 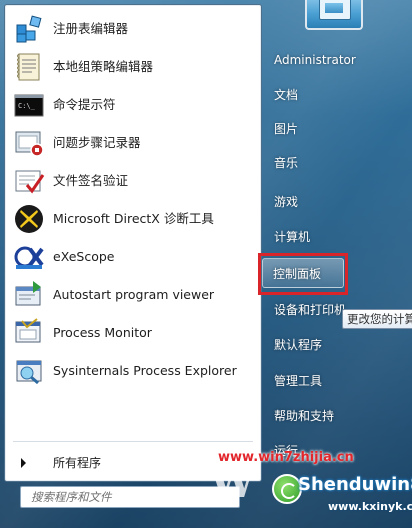 I want to click on item-label: 管理工具, so click(x=298, y=381).